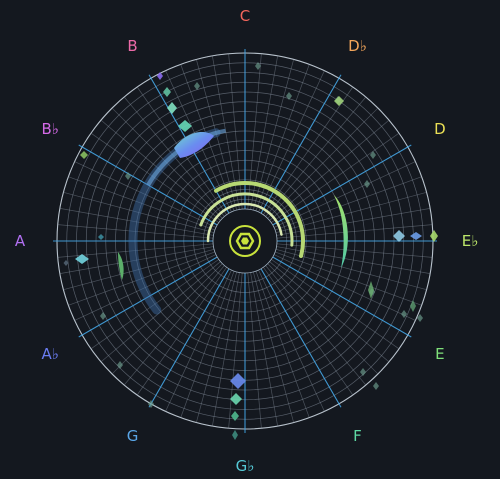 The width and height of the screenshot is (500, 479). I want to click on note-label: F, so click(357, 436).